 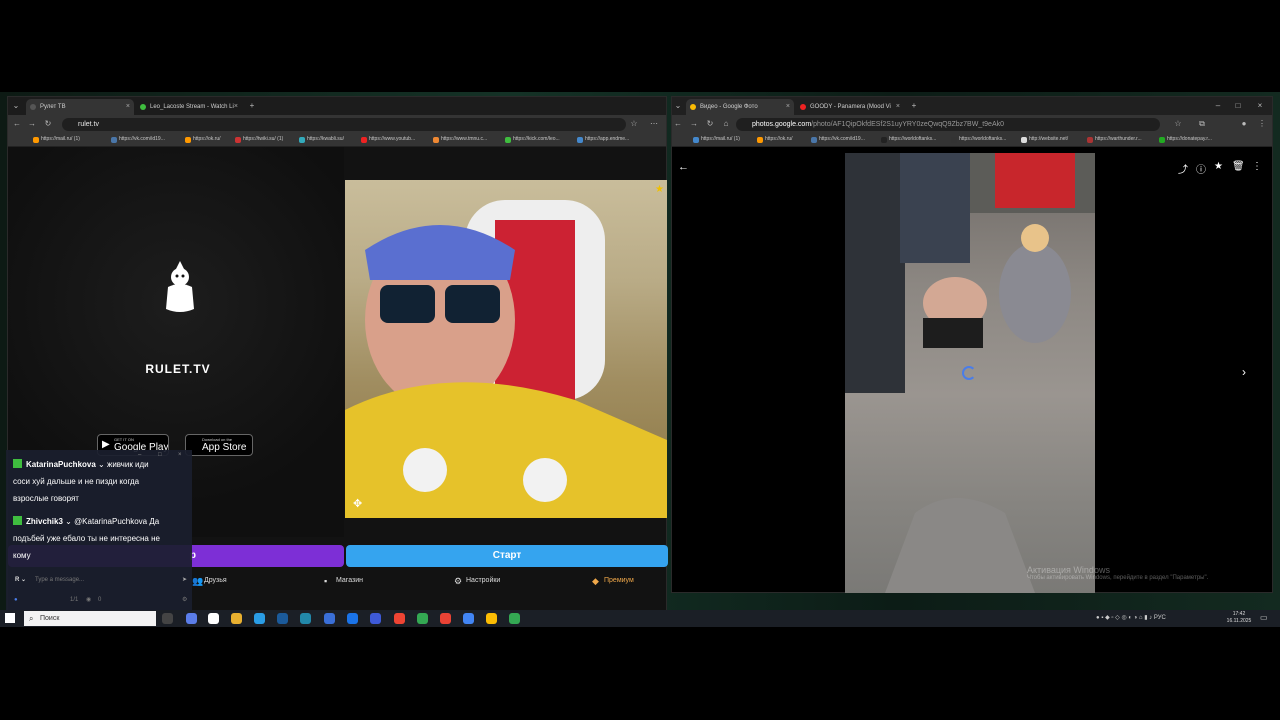 I want to click on window-maximize-icon: □, so click(x=1238, y=106).